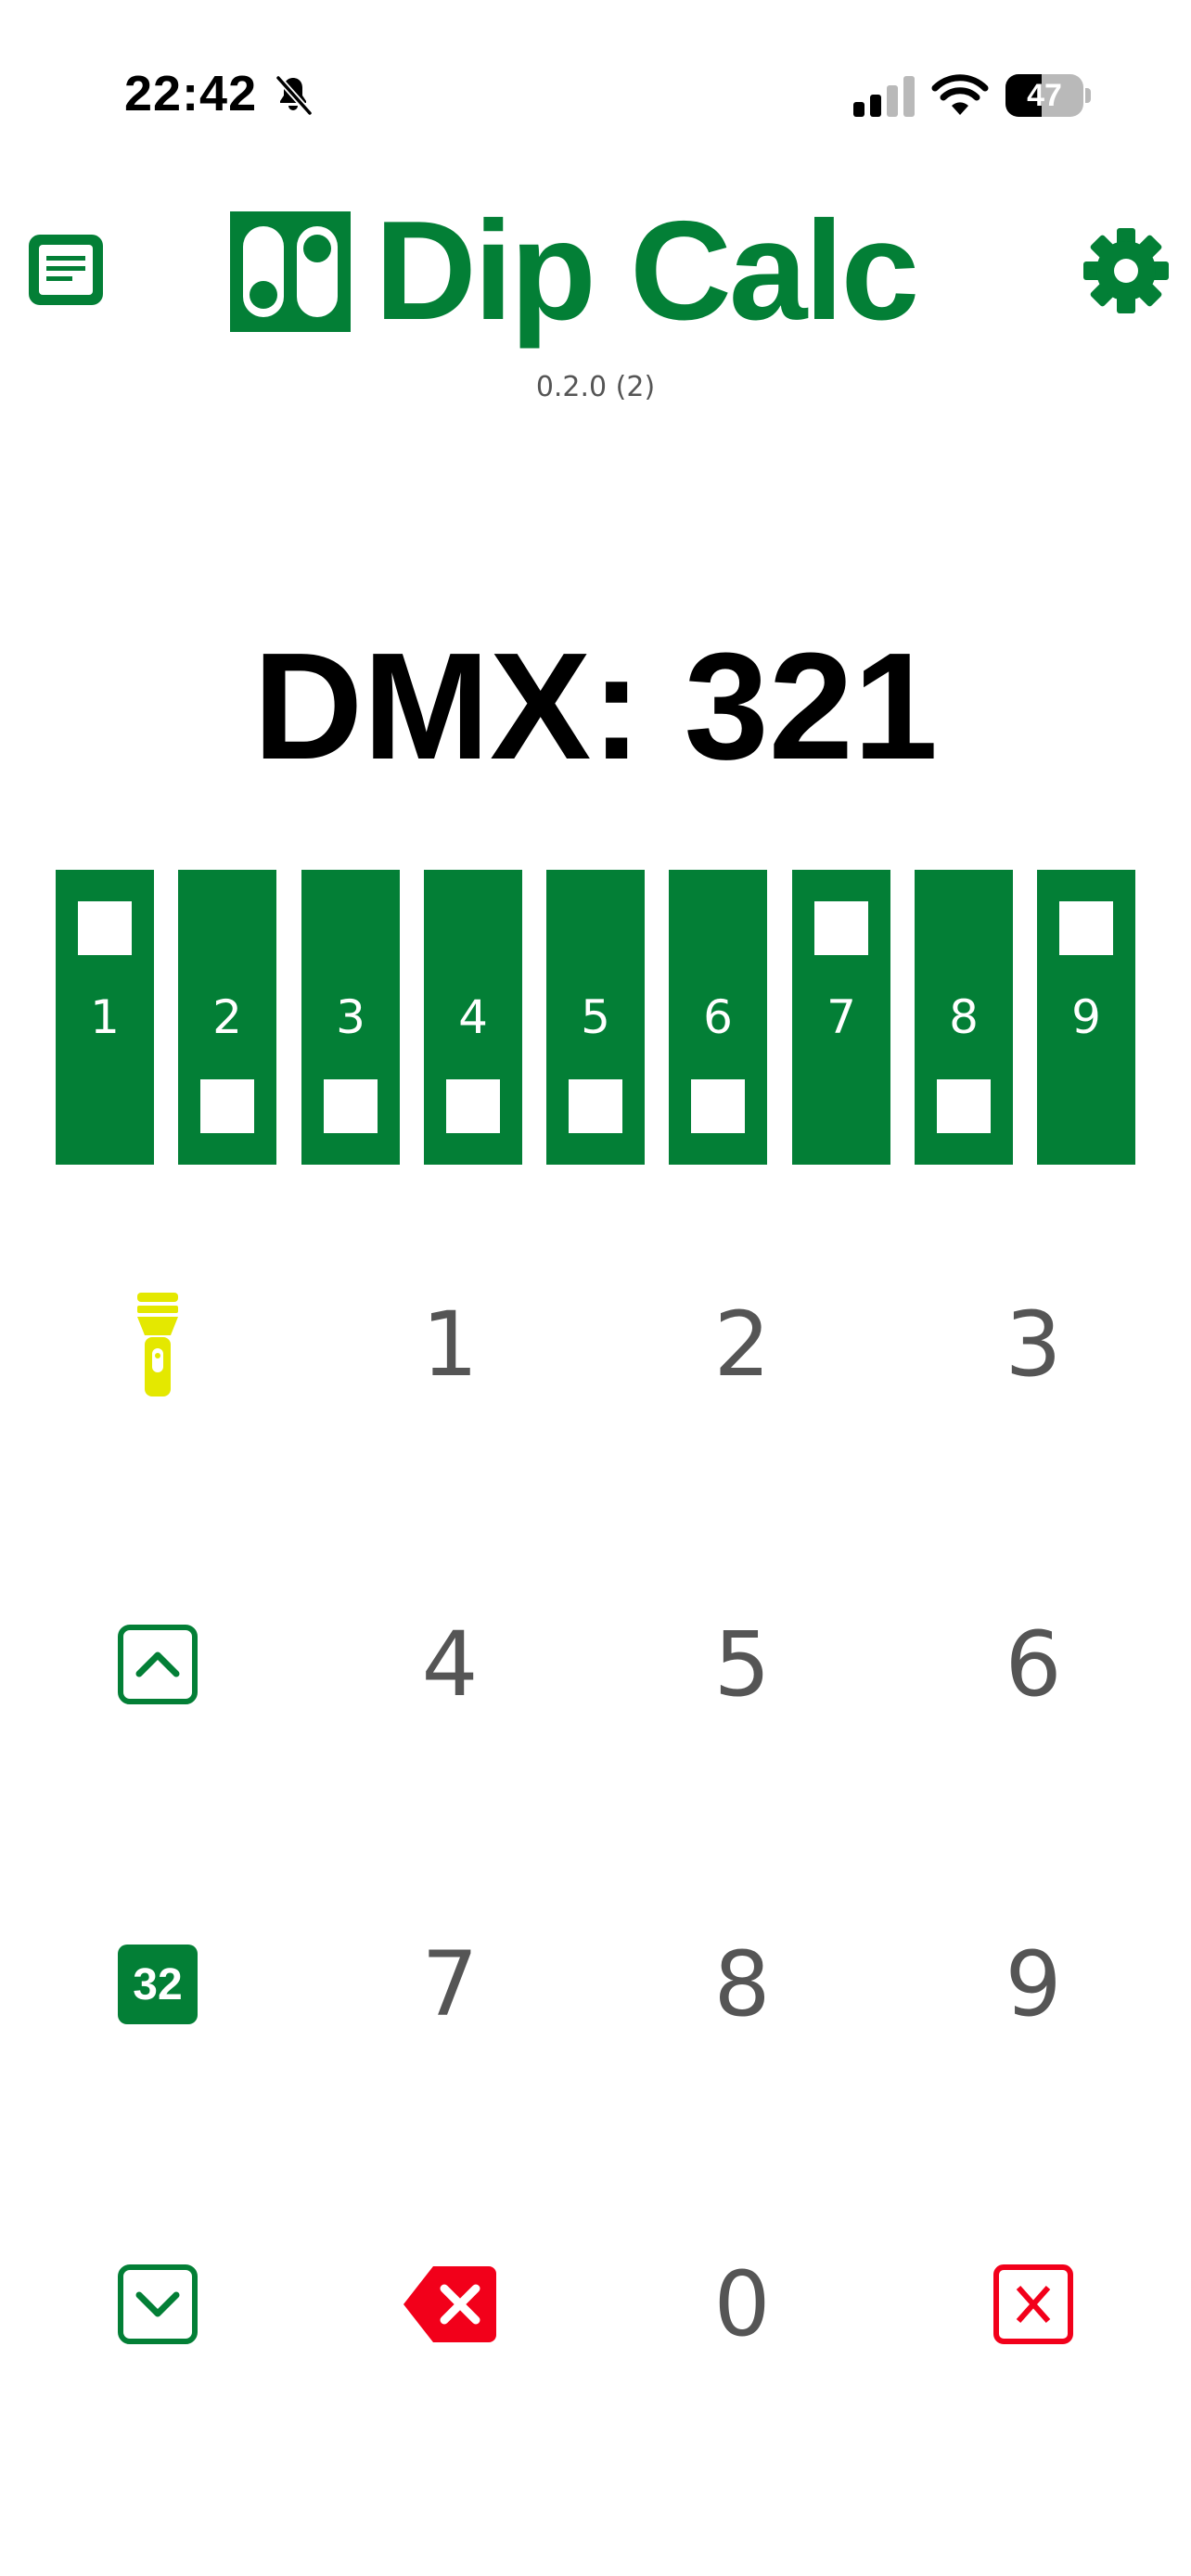  I want to click on chevron-down-square-icon, so click(158, 2304).